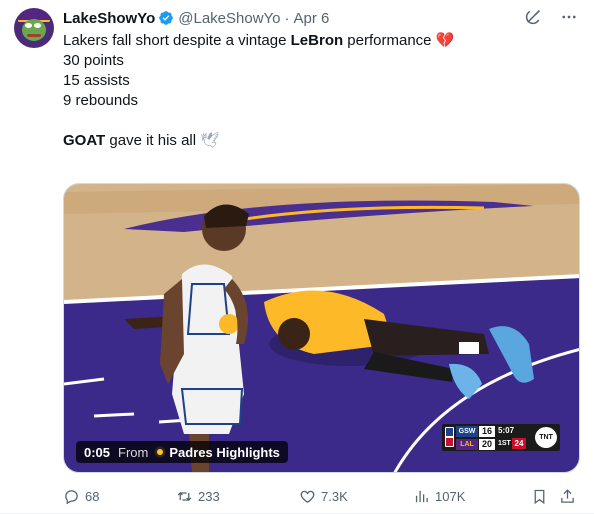 This screenshot has width=594, height=514. What do you see at coordinates (519, 443) in the screenshot?
I see `shot-clock: 24` at bounding box center [519, 443].